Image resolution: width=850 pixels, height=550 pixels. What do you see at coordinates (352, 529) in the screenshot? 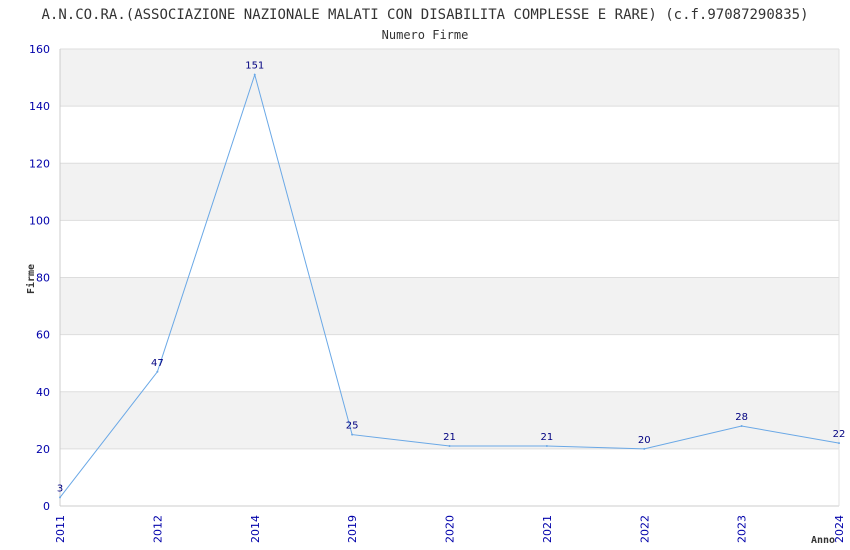
I see `x-tick-label: 2019` at bounding box center [352, 529].